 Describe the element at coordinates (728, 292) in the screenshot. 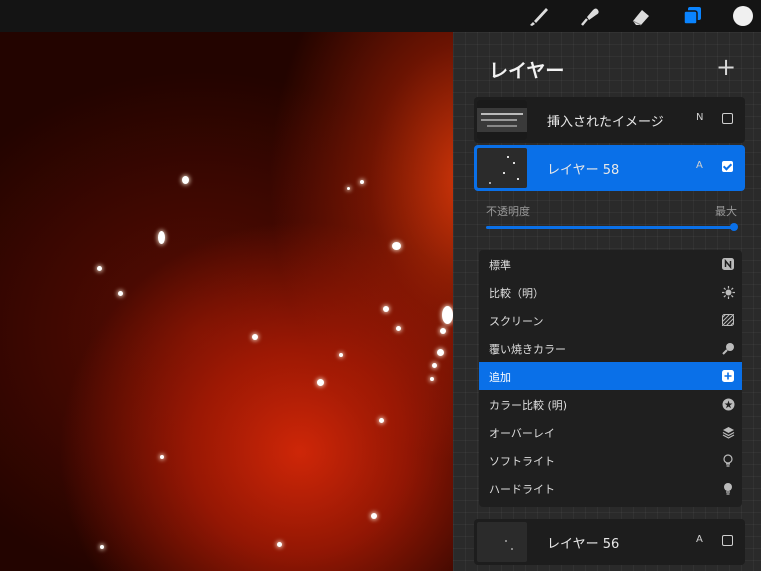

I see `sunburst-icon` at that location.